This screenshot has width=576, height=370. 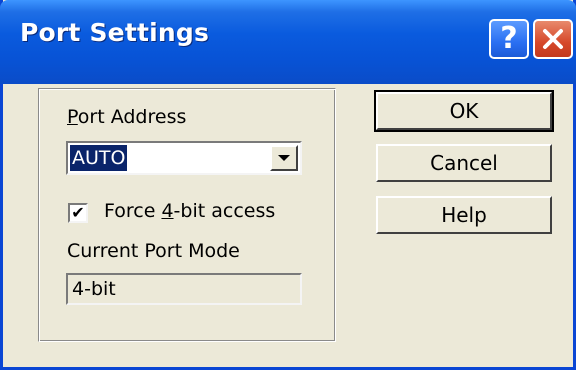 What do you see at coordinates (189, 211) in the screenshot?
I see `force-4bit-label: Force 4-bit access` at bounding box center [189, 211].